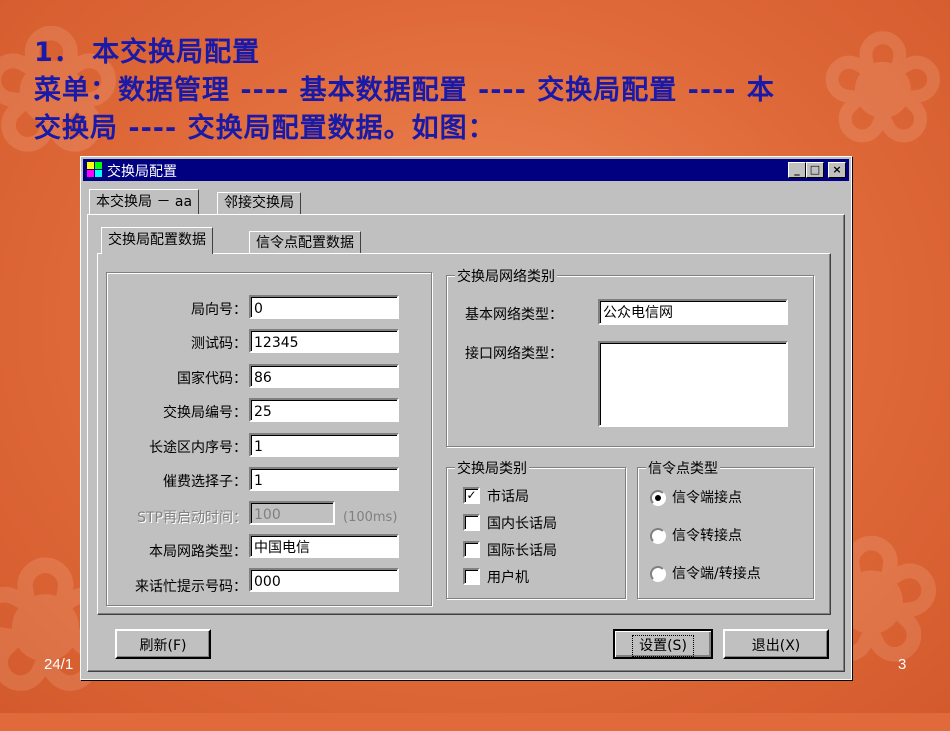 The width and height of the screenshot is (950, 731). What do you see at coordinates (837, 170) in the screenshot?
I see `close-button: ×` at bounding box center [837, 170].